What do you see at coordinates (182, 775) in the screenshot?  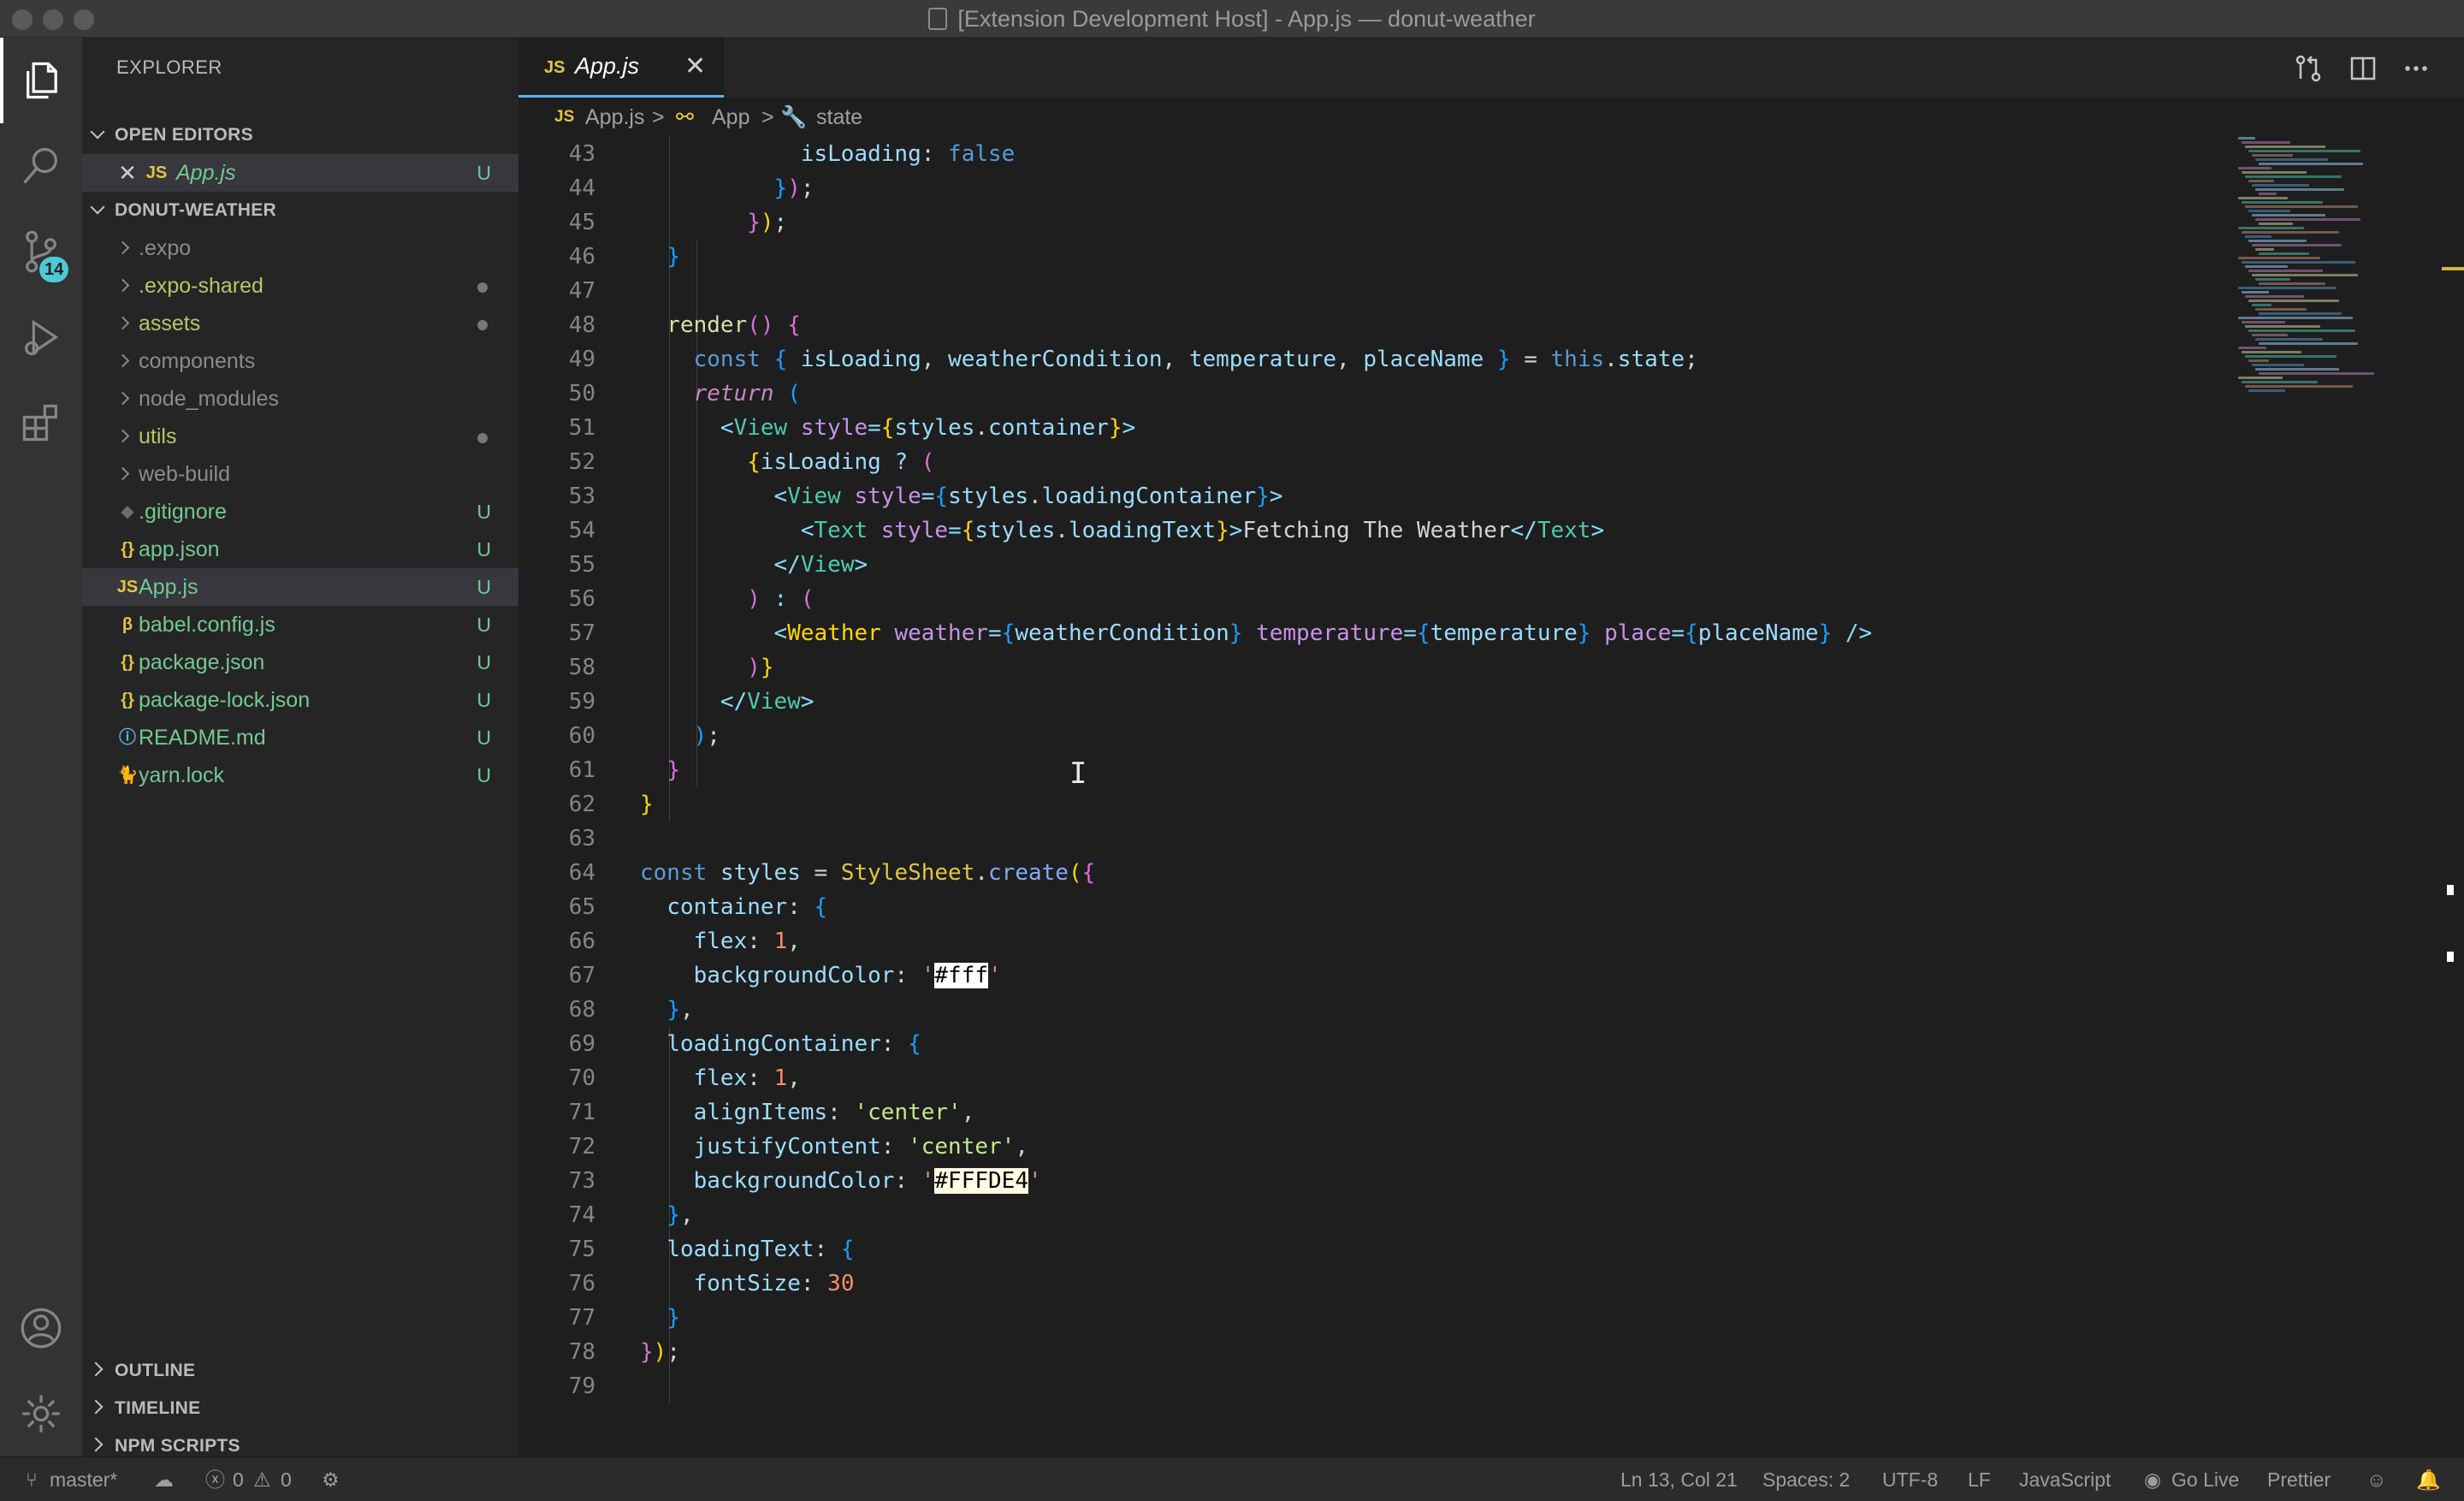 I see `tree-item-label: yarn.lock` at bounding box center [182, 775].